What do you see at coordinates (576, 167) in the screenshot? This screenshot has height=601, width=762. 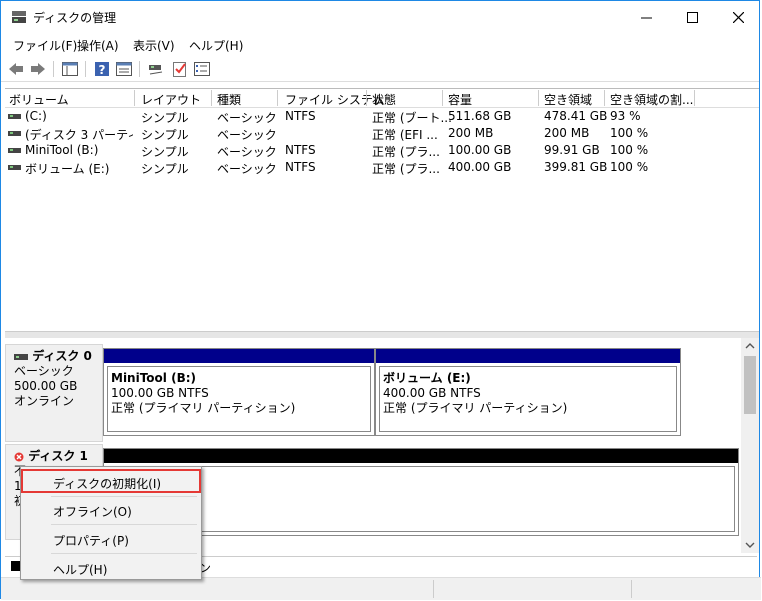 I see `cell-free-space: 399.81 GB` at bounding box center [576, 167].